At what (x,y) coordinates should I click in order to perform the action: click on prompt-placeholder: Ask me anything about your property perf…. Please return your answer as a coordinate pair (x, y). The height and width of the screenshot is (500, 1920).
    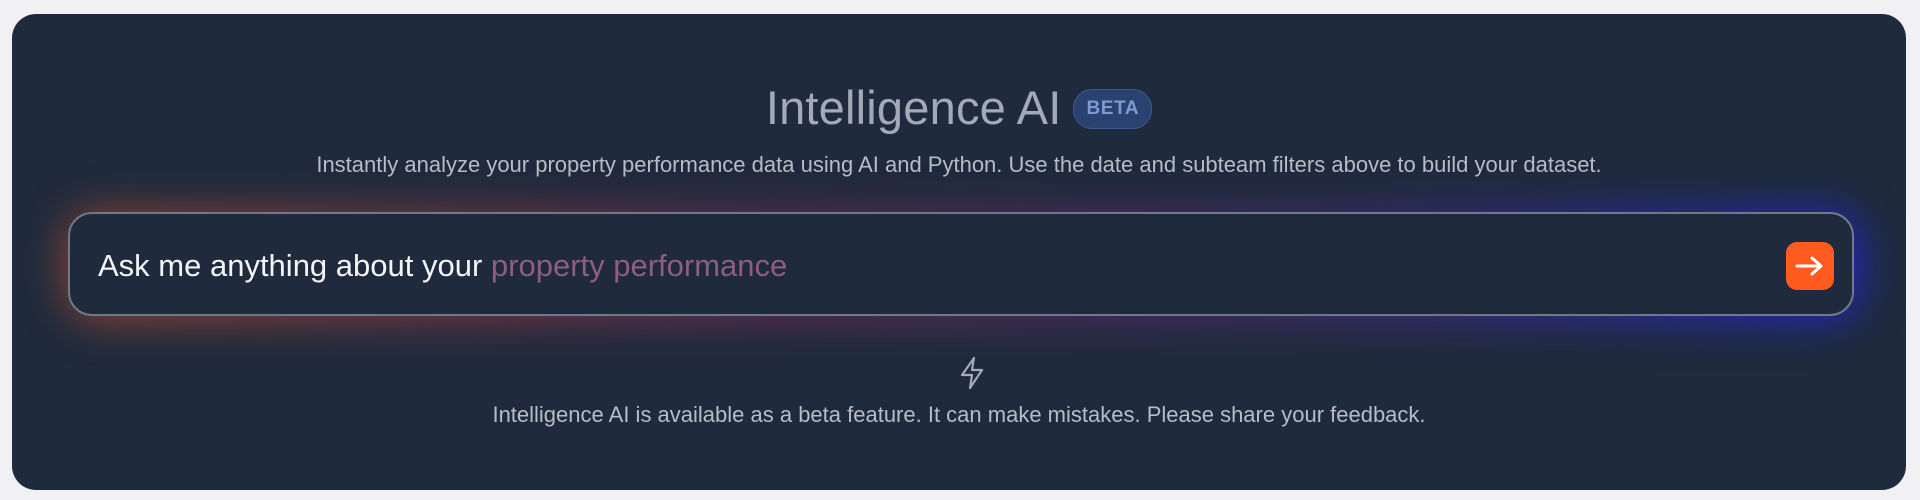
    Looking at the image, I should click on (442, 266).